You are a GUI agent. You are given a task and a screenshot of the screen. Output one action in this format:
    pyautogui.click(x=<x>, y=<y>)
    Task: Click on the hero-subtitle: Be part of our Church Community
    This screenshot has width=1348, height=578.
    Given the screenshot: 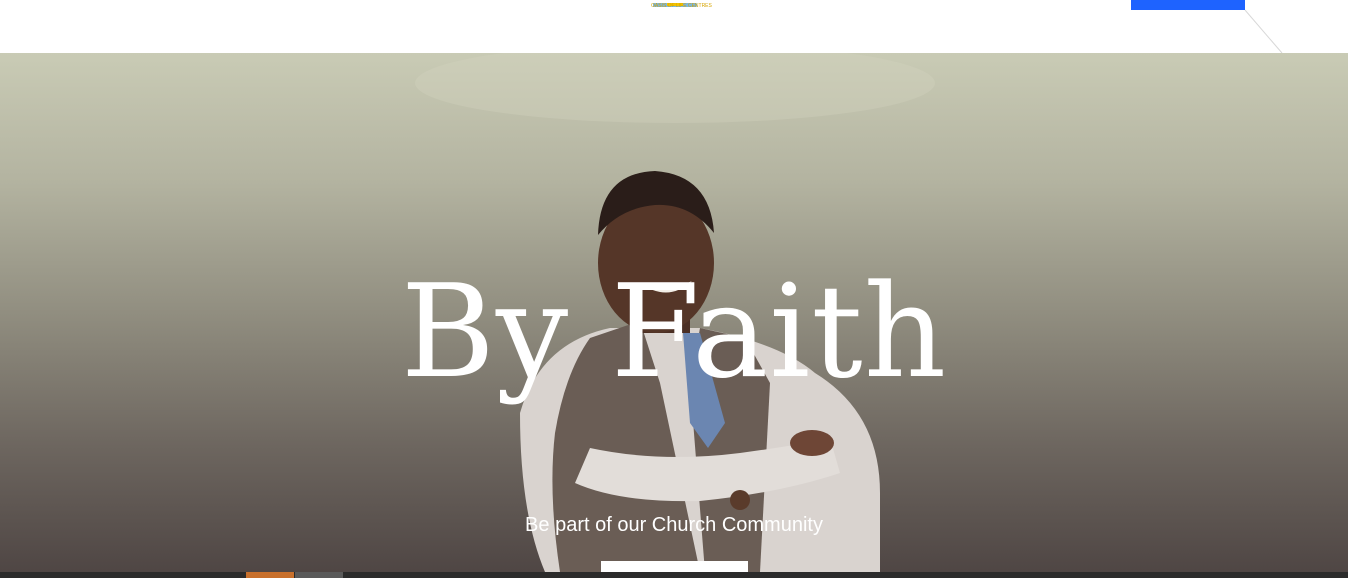 What is the action you would take?
    pyautogui.click(x=674, y=525)
    